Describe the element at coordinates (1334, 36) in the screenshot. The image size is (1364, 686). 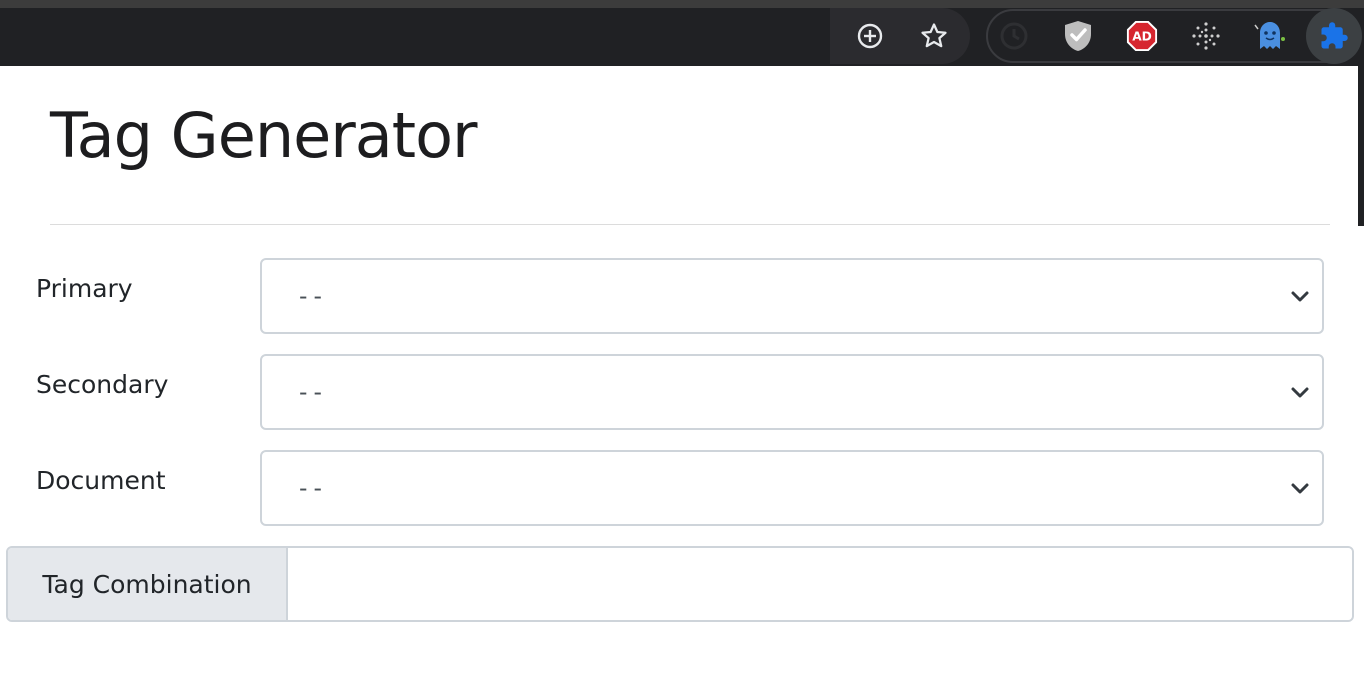
I see `puzzle-extensions-icon` at that location.